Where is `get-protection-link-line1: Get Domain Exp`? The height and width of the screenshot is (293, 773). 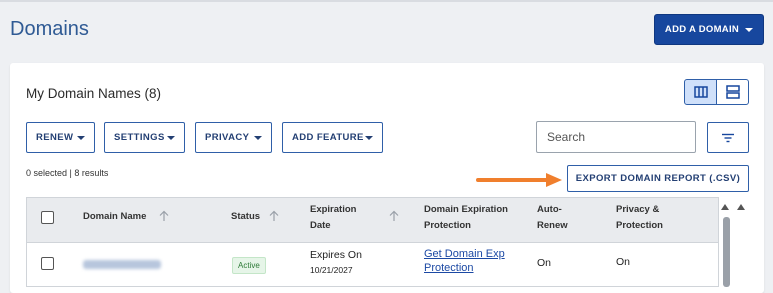
get-protection-link-line1: Get Domain Exp is located at coordinates (464, 254).